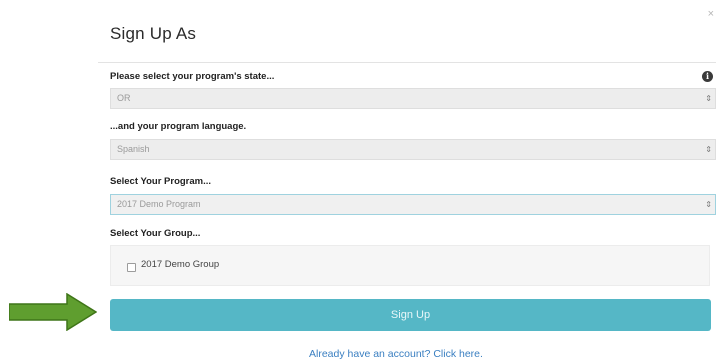 The height and width of the screenshot is (364, 716). I want to click on language-label: ...and your program language., so click(178, 126).